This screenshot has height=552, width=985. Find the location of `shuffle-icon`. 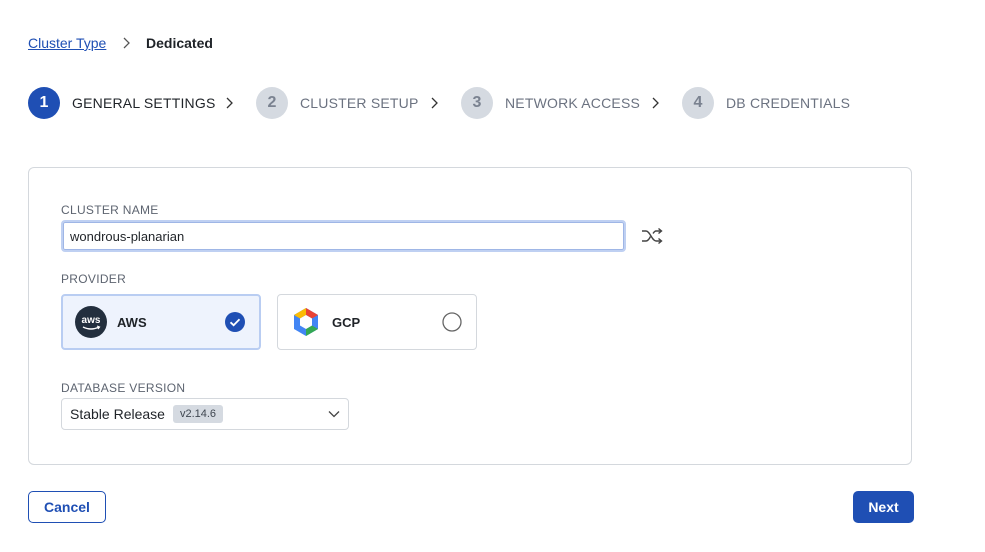

shuffle-icon is located at coordinates (652, 236).